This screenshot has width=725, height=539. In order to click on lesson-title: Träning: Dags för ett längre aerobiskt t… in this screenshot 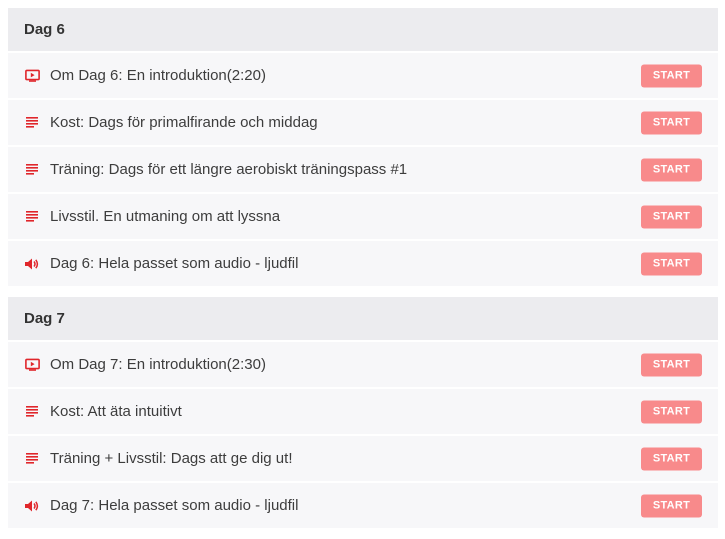, I will do `click(229, 169)`.